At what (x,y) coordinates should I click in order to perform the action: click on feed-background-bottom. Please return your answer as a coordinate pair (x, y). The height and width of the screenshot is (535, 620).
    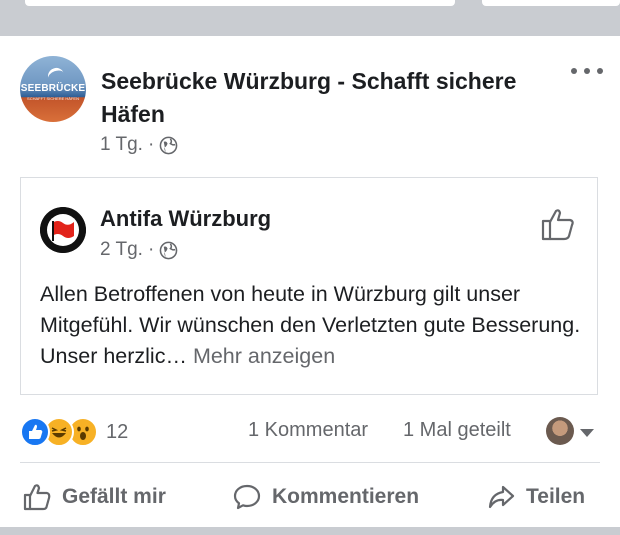
    Looking at the image, I should click on (310, 531).